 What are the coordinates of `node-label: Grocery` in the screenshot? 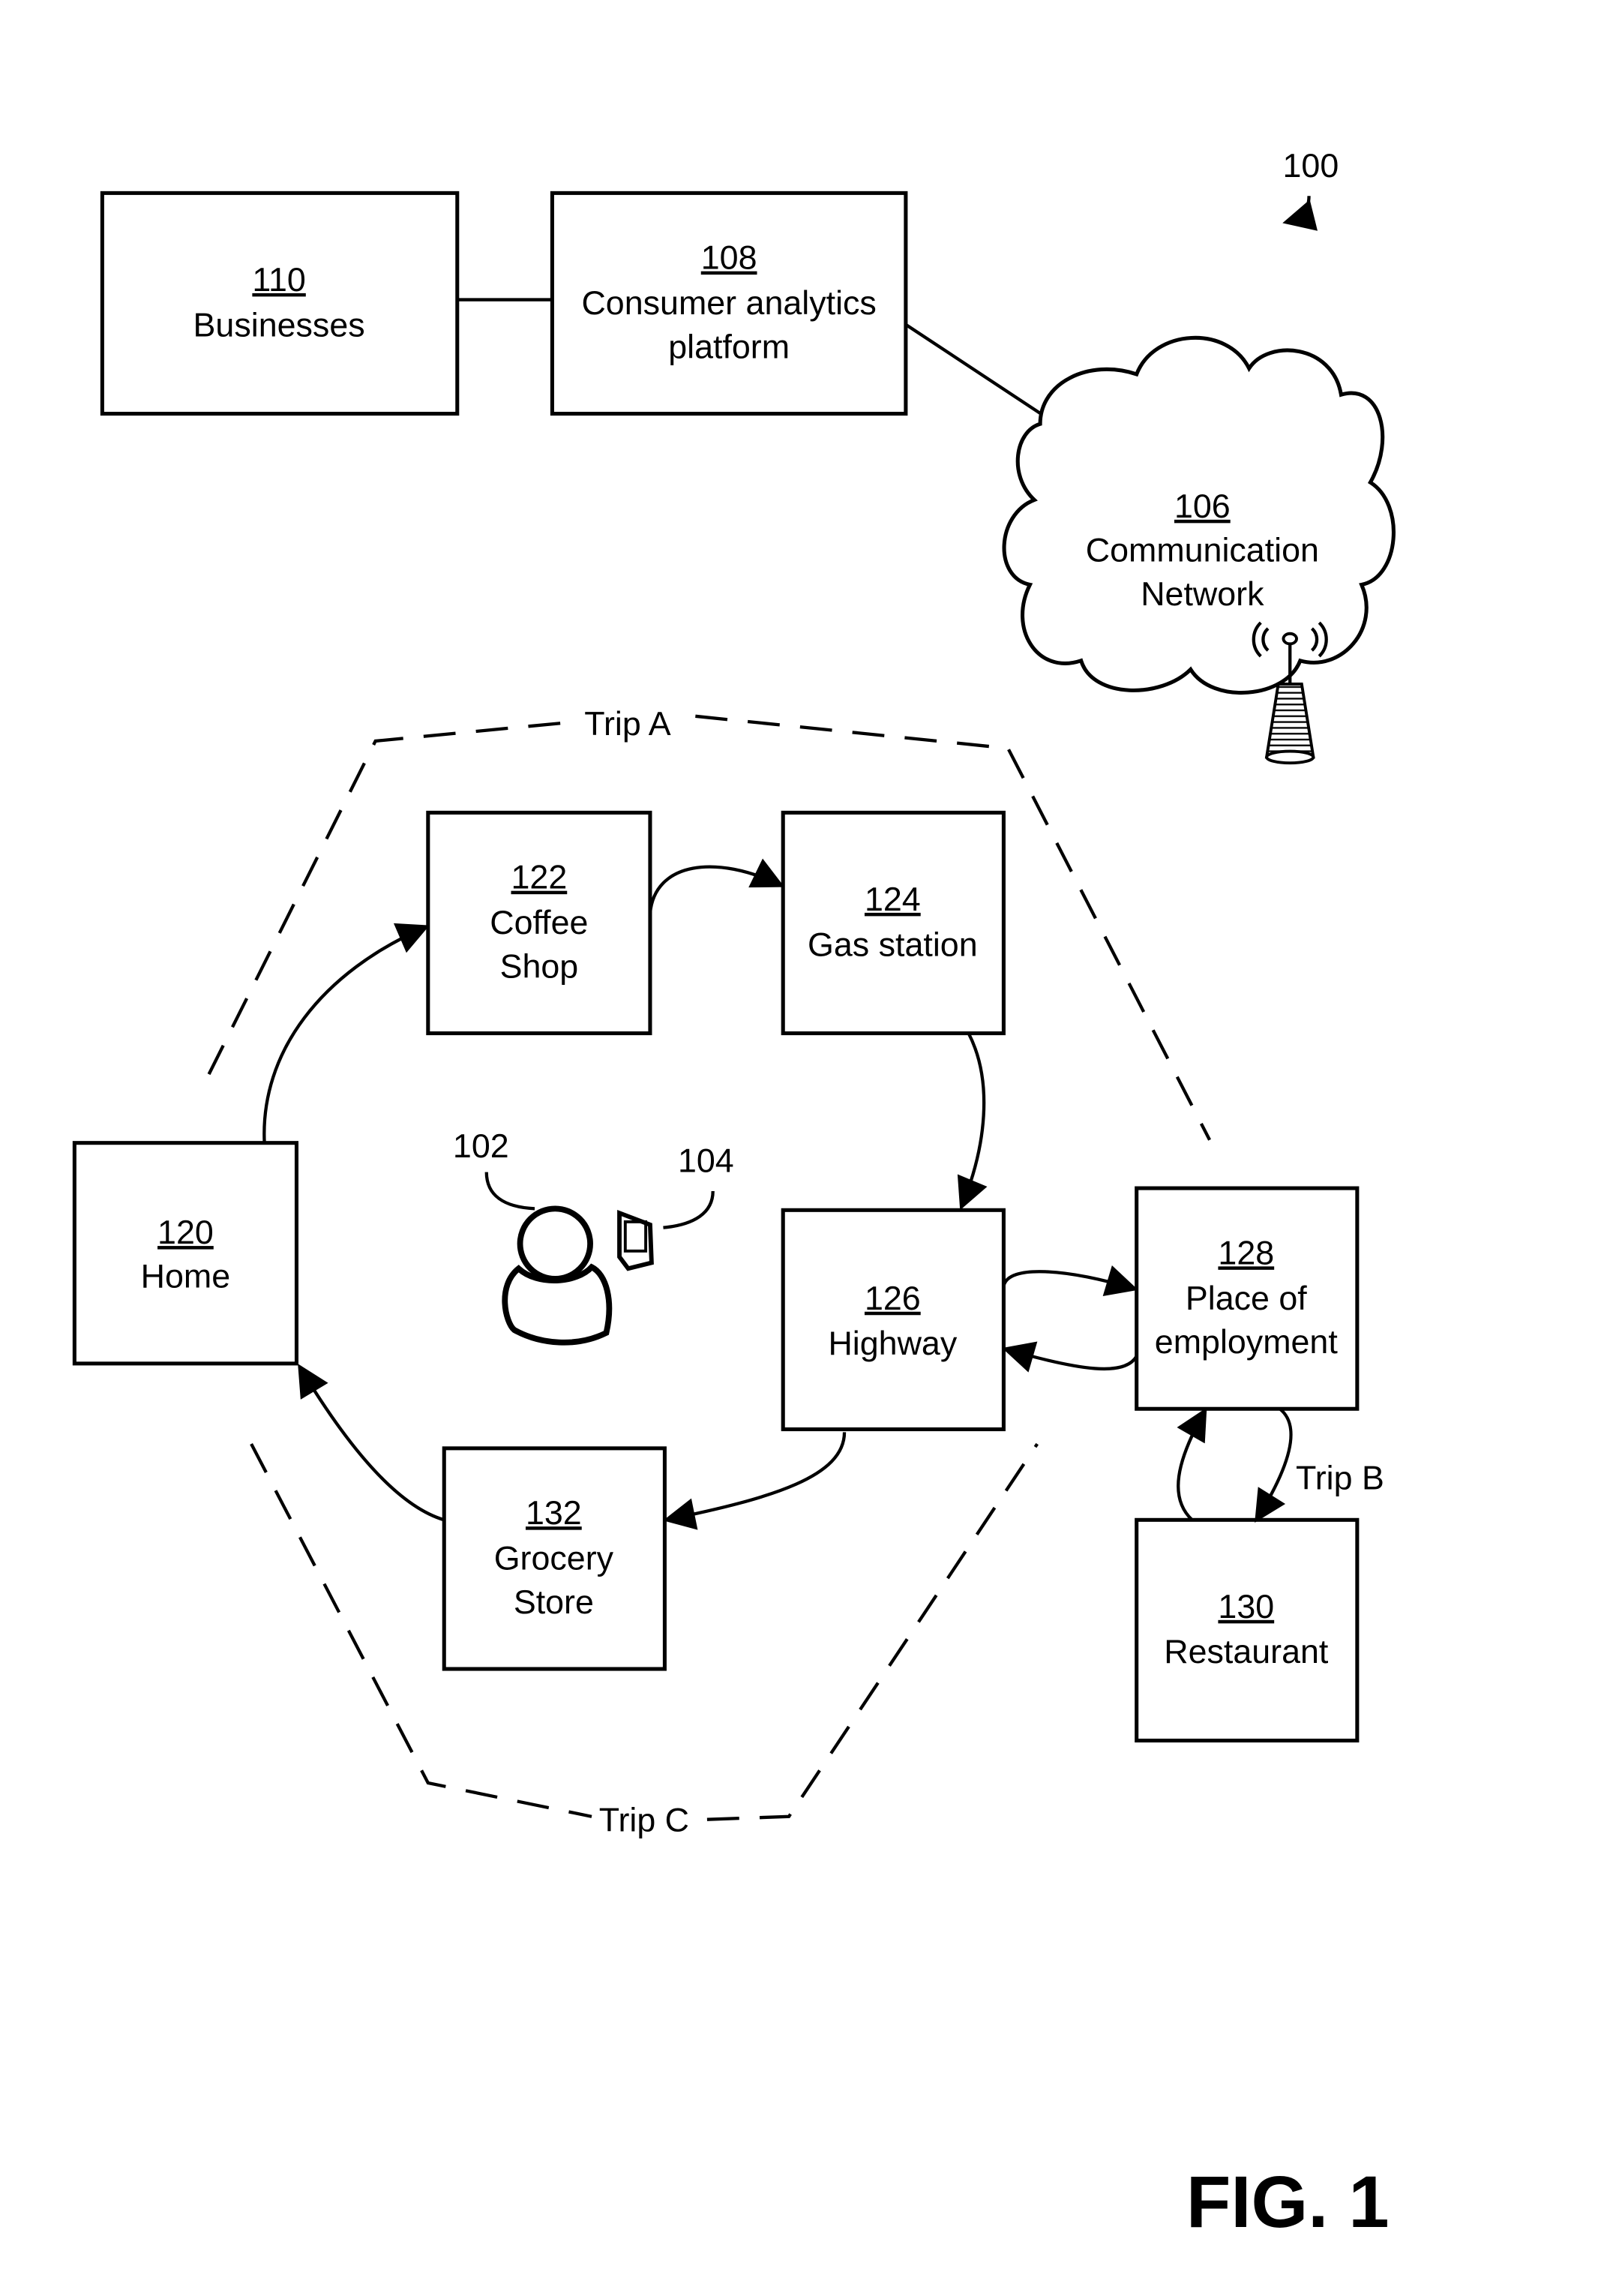 It's located at (554, 1558).